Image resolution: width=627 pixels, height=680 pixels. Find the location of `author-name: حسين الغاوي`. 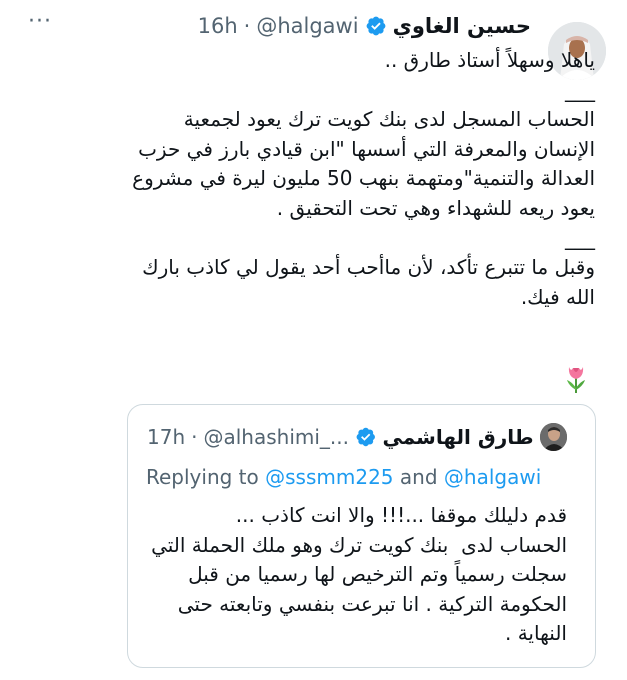

author-name: حسين الغاوي is located at coordinates (462, 26).